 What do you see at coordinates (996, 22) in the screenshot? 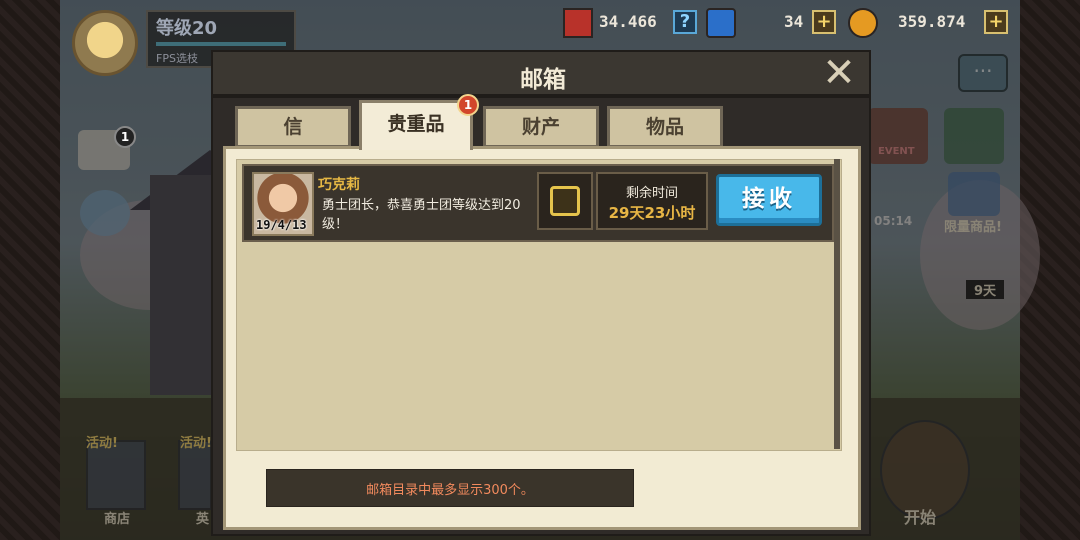
I see `buy-gold-button: +` at bounding box center [996, 22].